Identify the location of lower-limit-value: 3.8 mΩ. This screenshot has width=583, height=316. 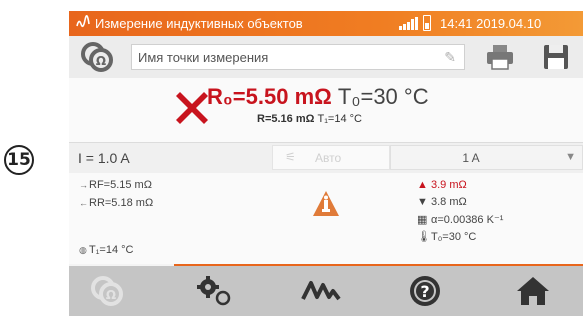
(449, 202).